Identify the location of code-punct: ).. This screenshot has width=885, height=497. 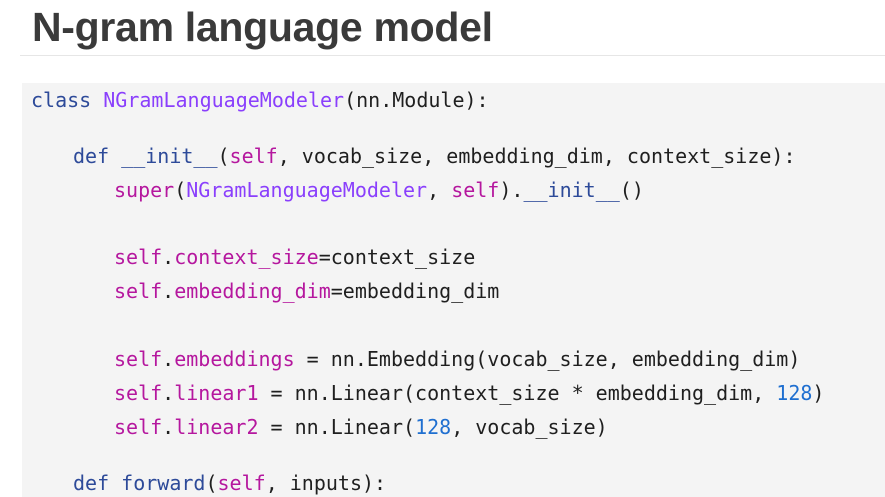
(511, 190).